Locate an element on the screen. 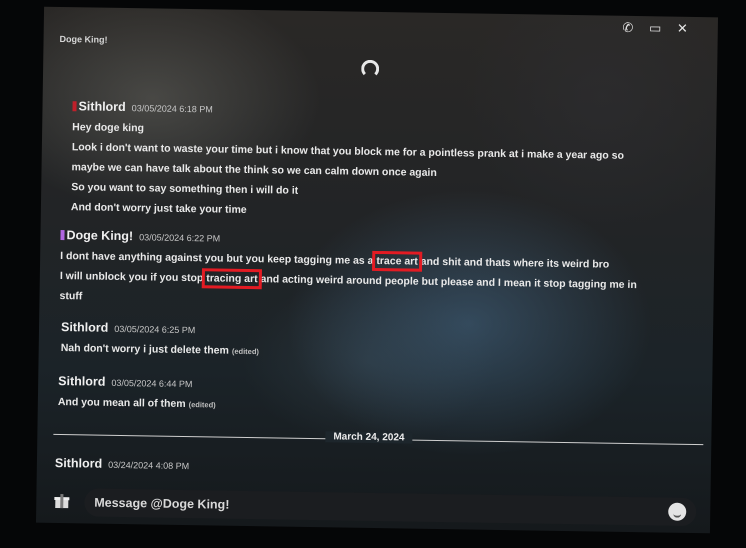 The height and width of the screenshot is (548, 746). message-text: and shit and thats where its weird bro is located at coordinates (513, 263).